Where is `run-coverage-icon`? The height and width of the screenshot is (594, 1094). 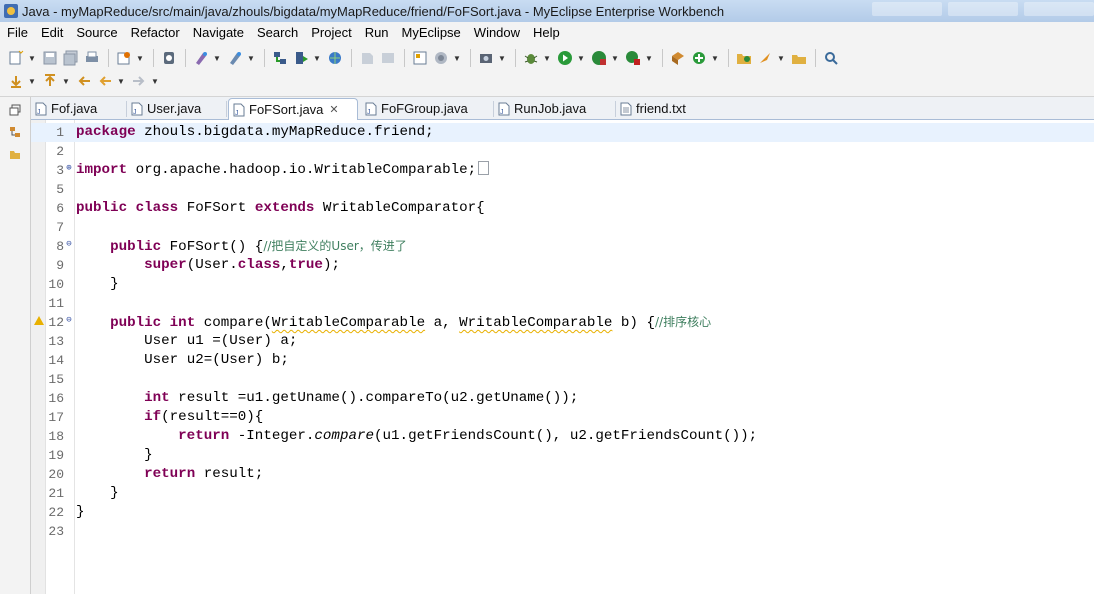
run-coverage-icon is located at coordinates (599, 58).